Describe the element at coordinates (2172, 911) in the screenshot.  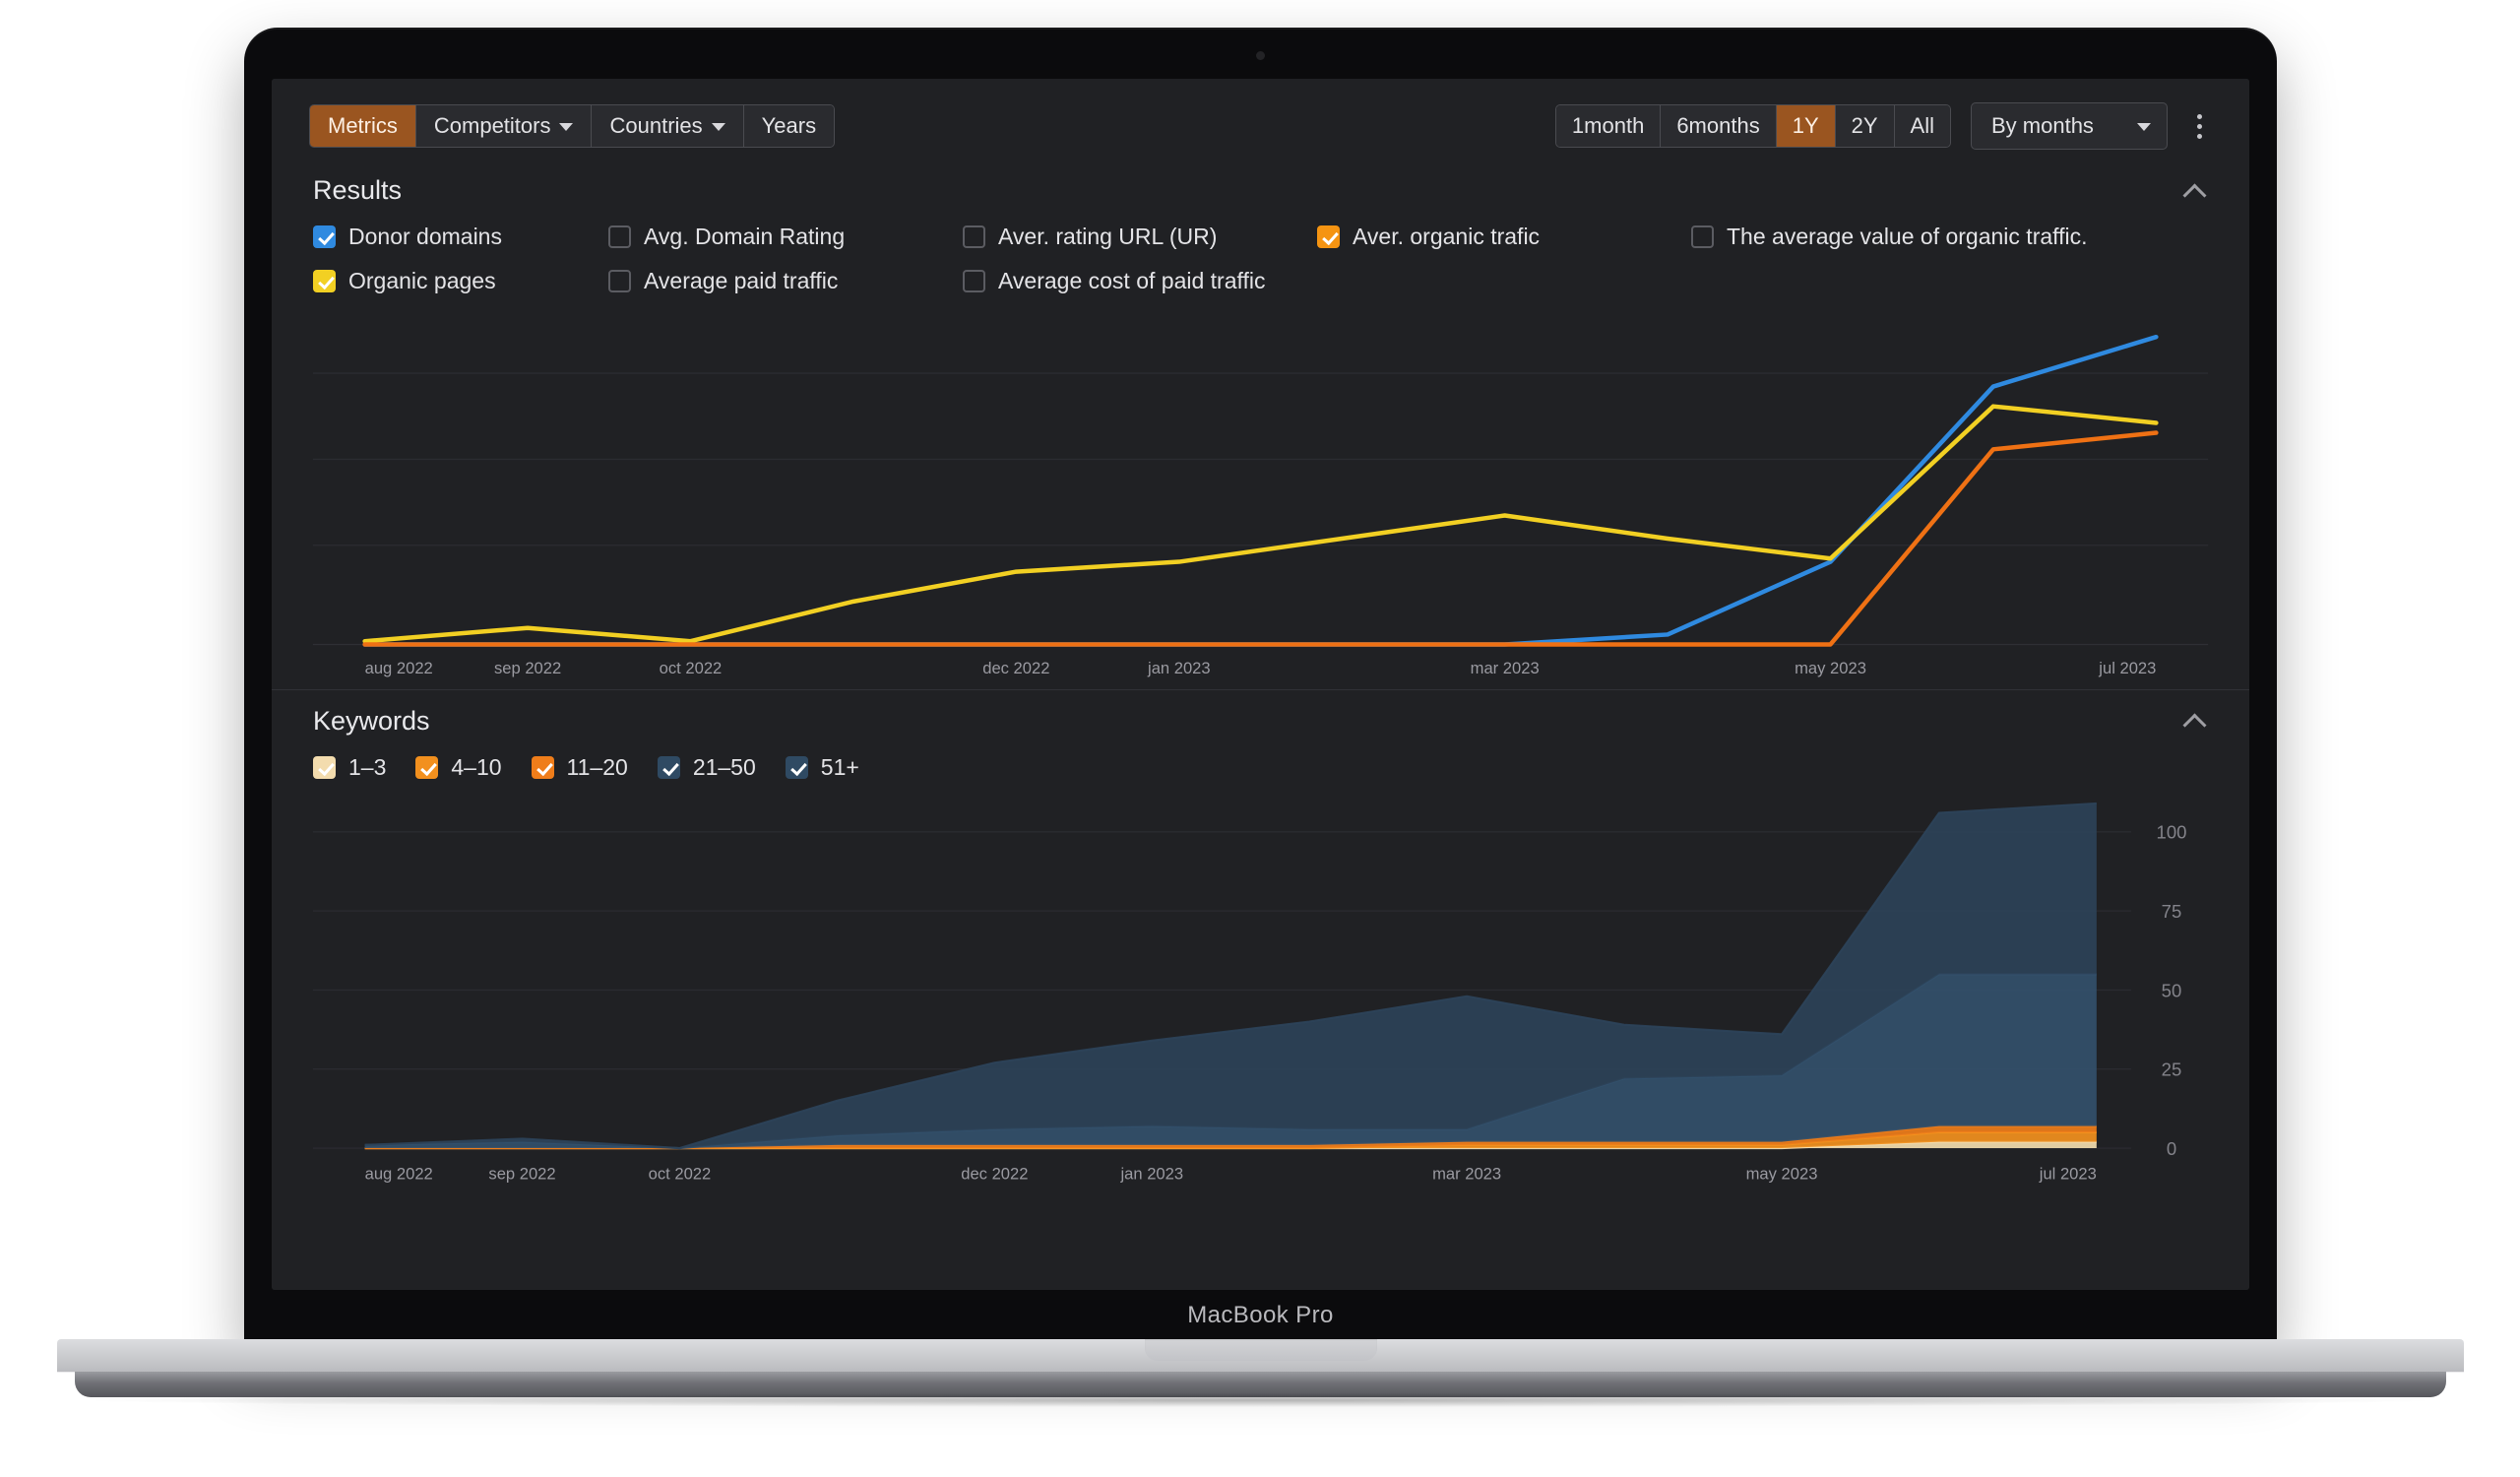
I see `svg-text: 75` at that location.